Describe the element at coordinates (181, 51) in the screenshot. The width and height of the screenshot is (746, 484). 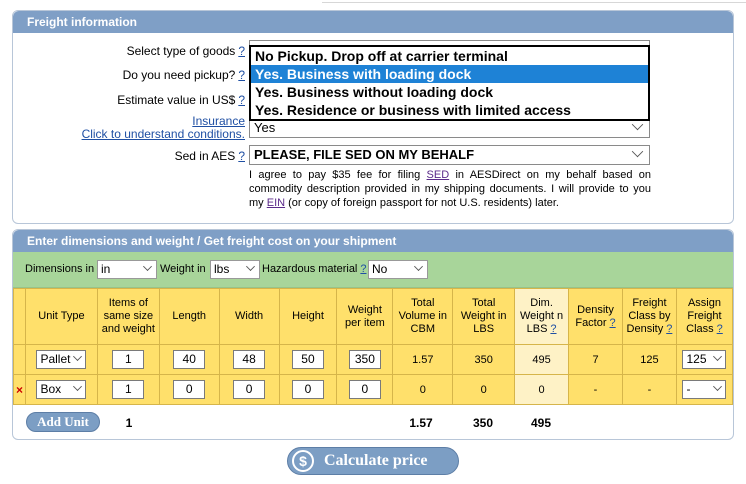
I see `goods-type-label-text: Select type of goods` at that location.